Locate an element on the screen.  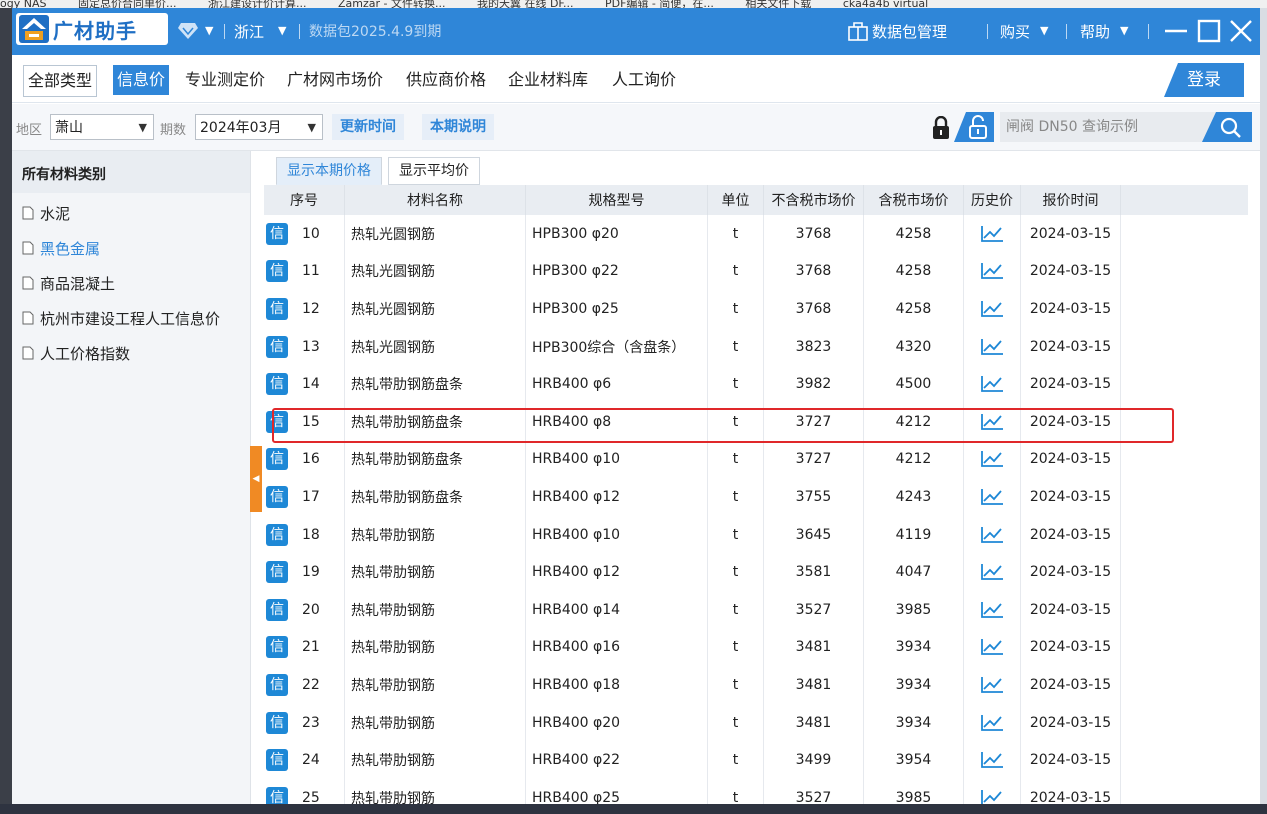
table-row: 信 10 热轧光圆钢筋 HPB300 φ20 t 3768 4258 2024-03-15 is located at coordinates (756, 234).